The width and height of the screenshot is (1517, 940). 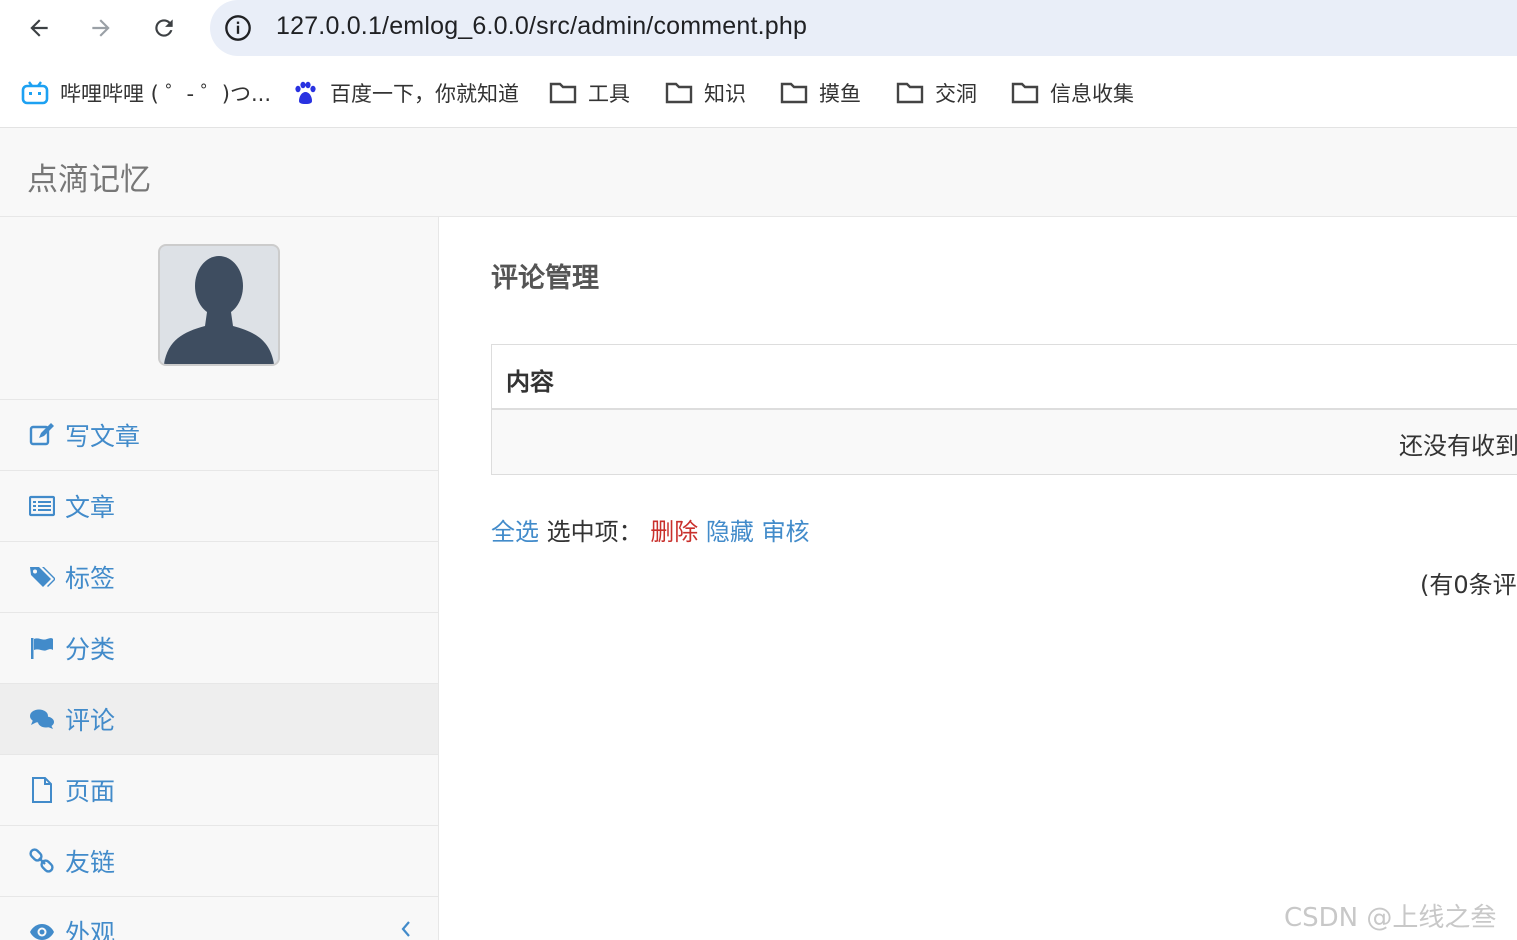 I want to click on bookmark-folder-knowledge: 知识, so click(x=705, y=93).